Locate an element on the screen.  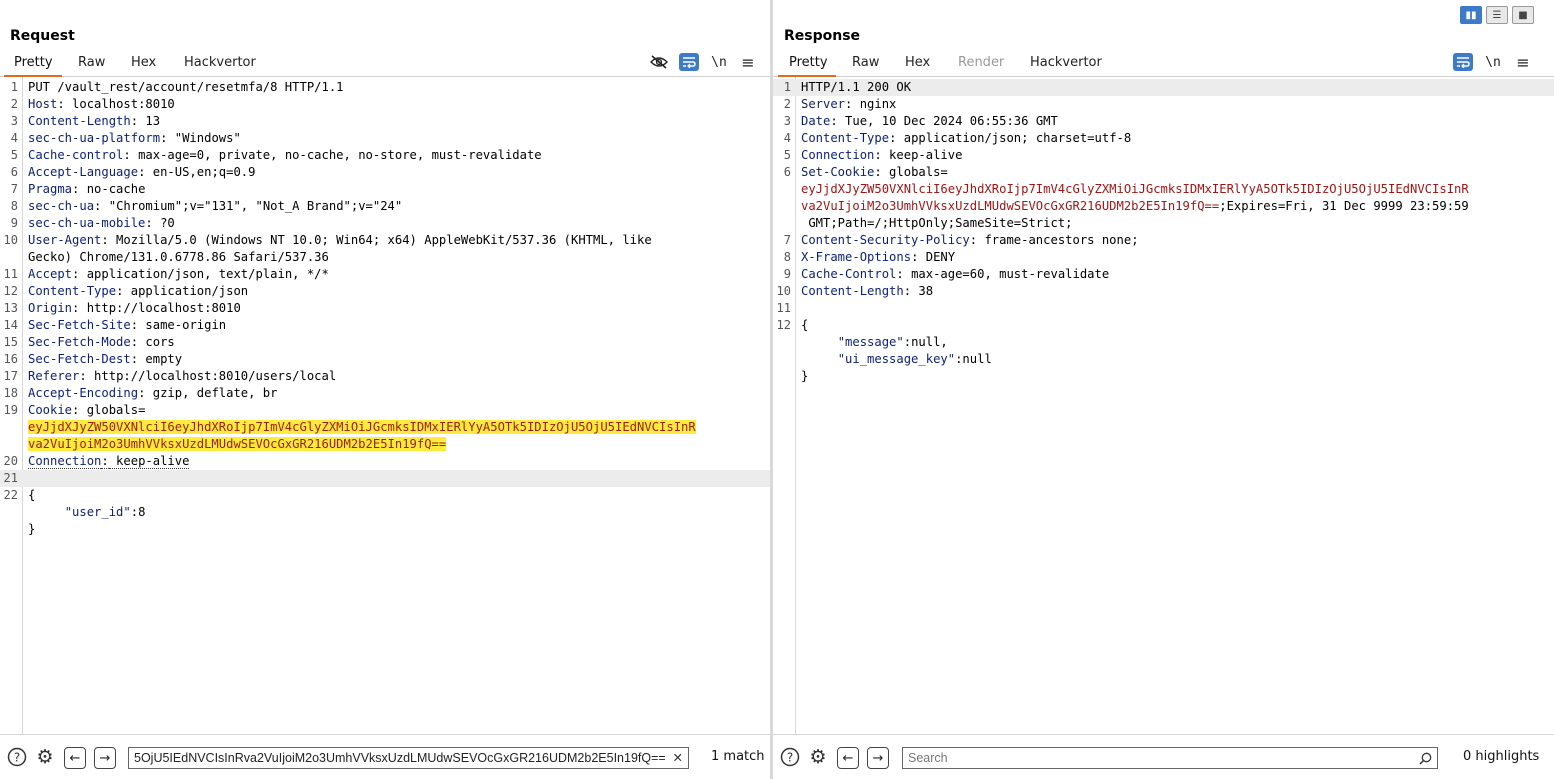
line-number: 12 is located at coordinates (783, 325).